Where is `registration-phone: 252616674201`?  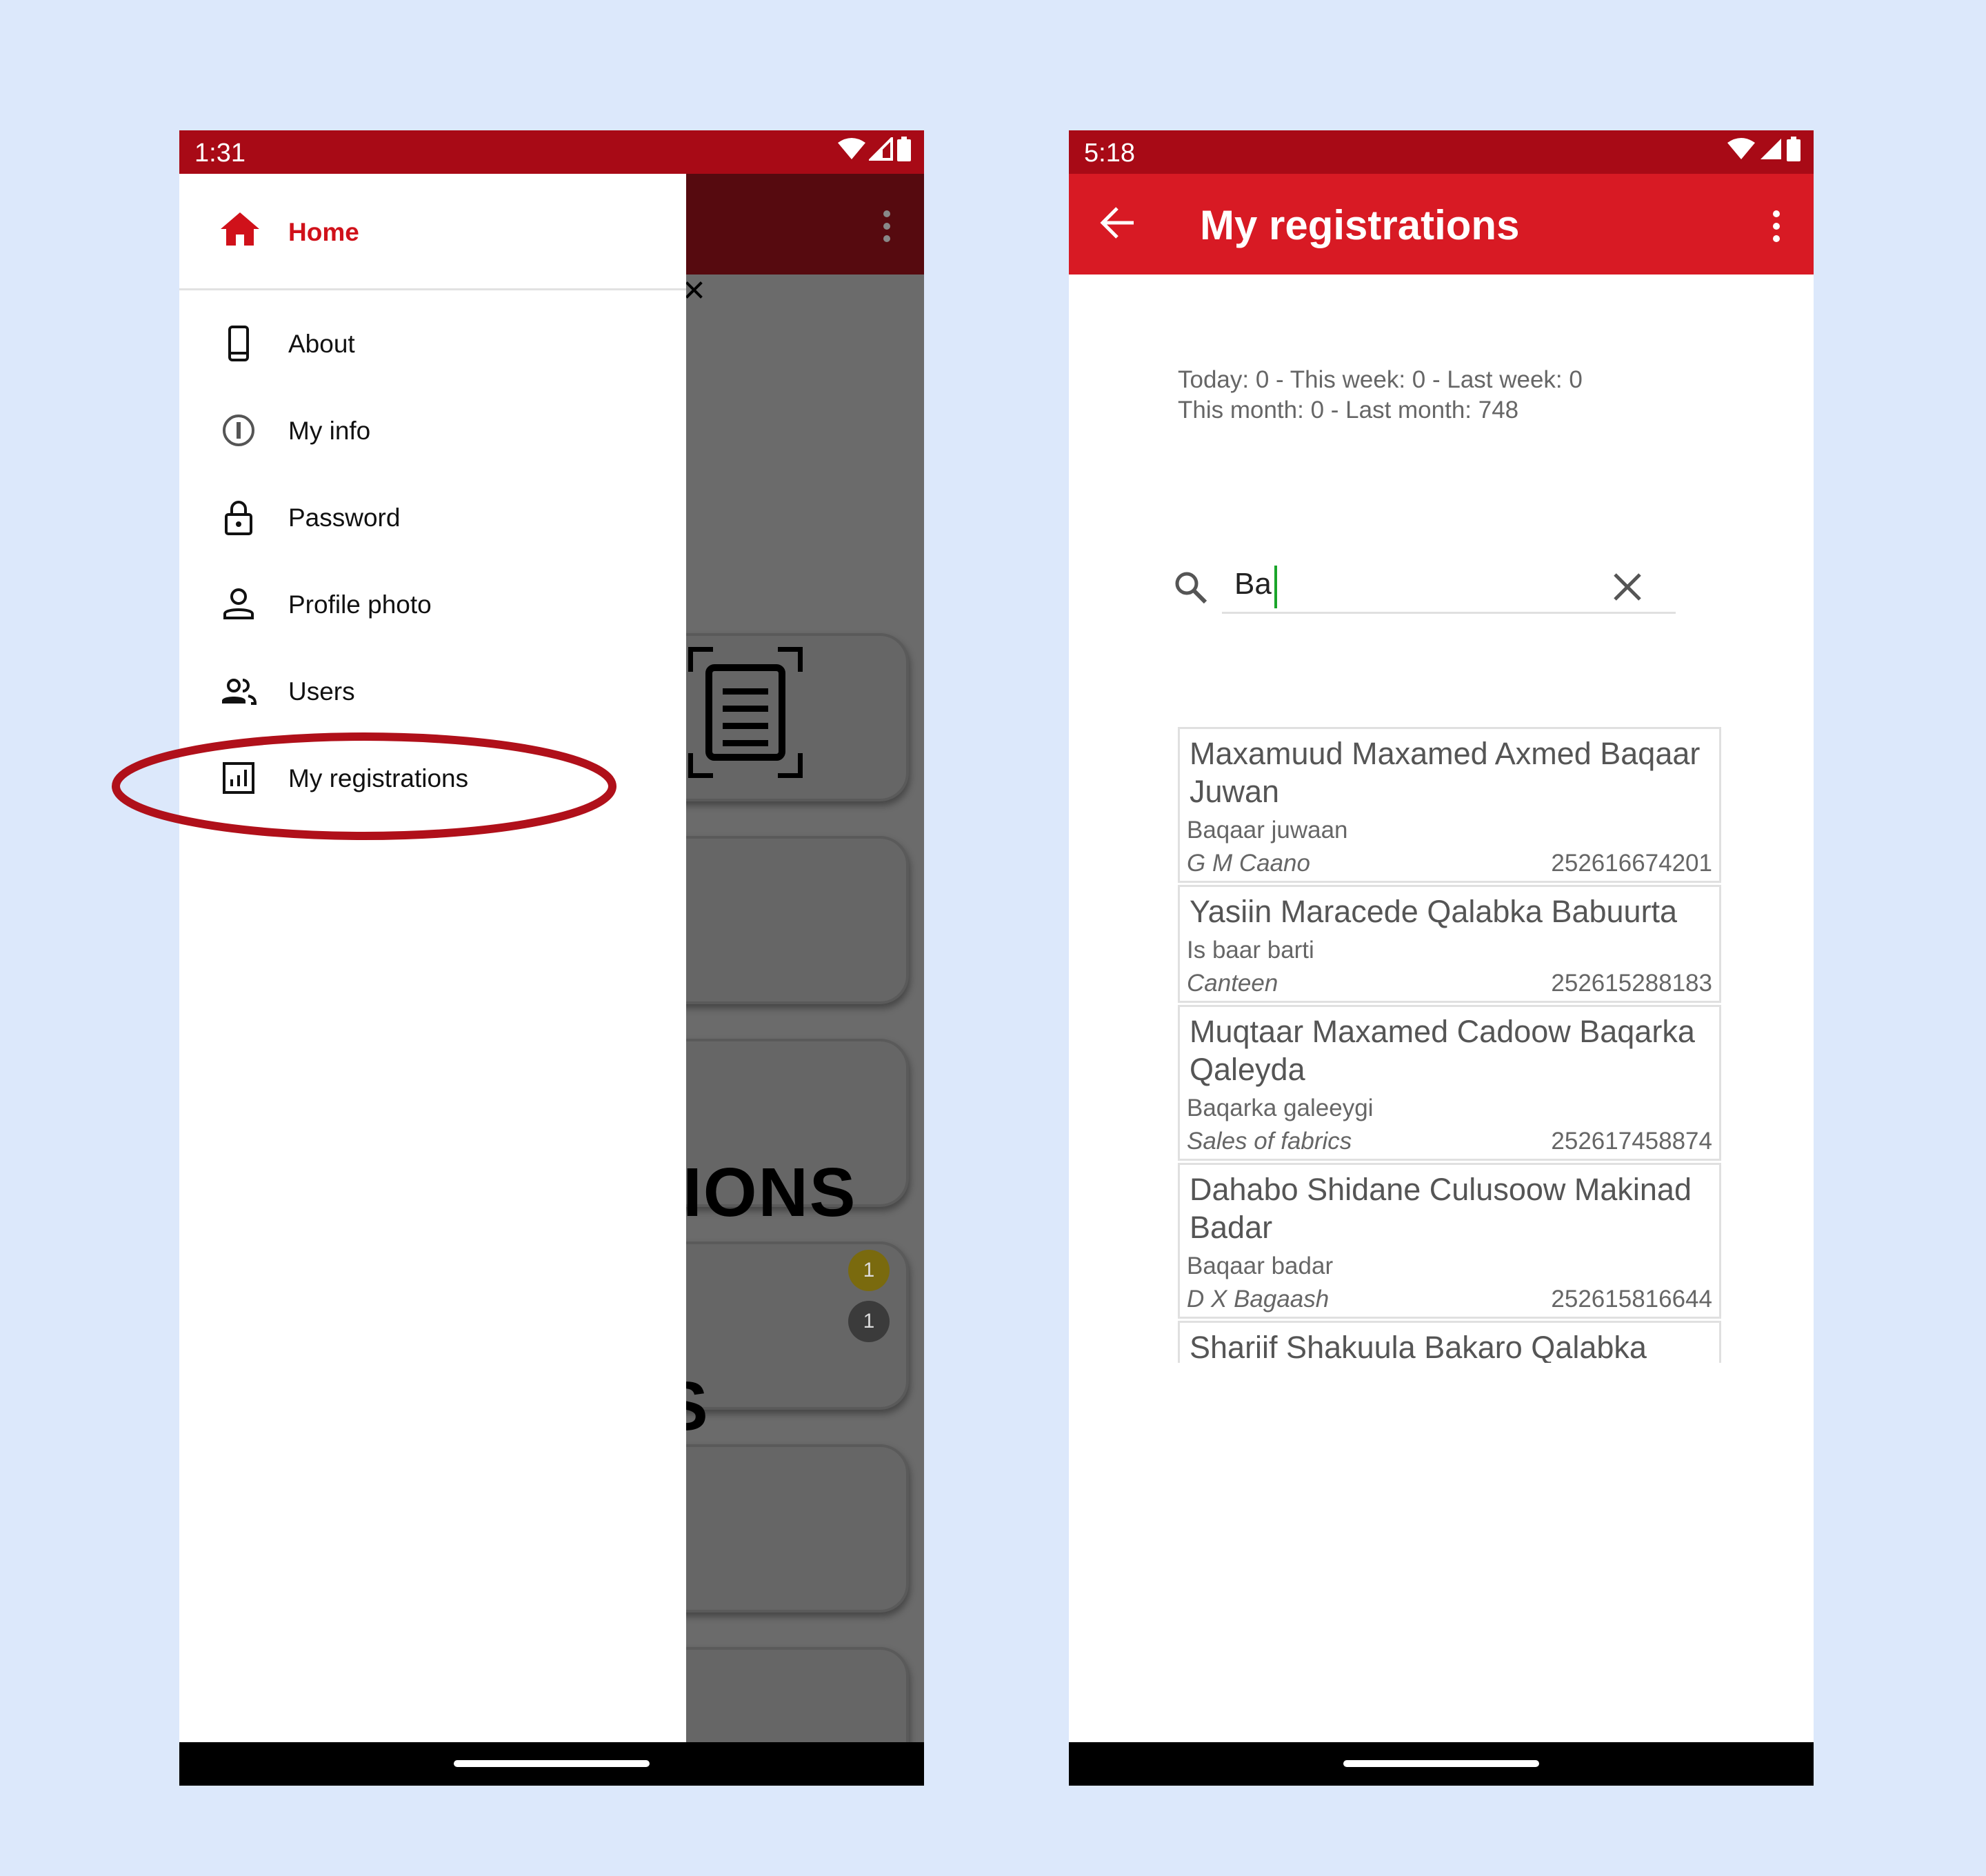
registration-phone: 252616674201 is located at coordinates (1631, 863).